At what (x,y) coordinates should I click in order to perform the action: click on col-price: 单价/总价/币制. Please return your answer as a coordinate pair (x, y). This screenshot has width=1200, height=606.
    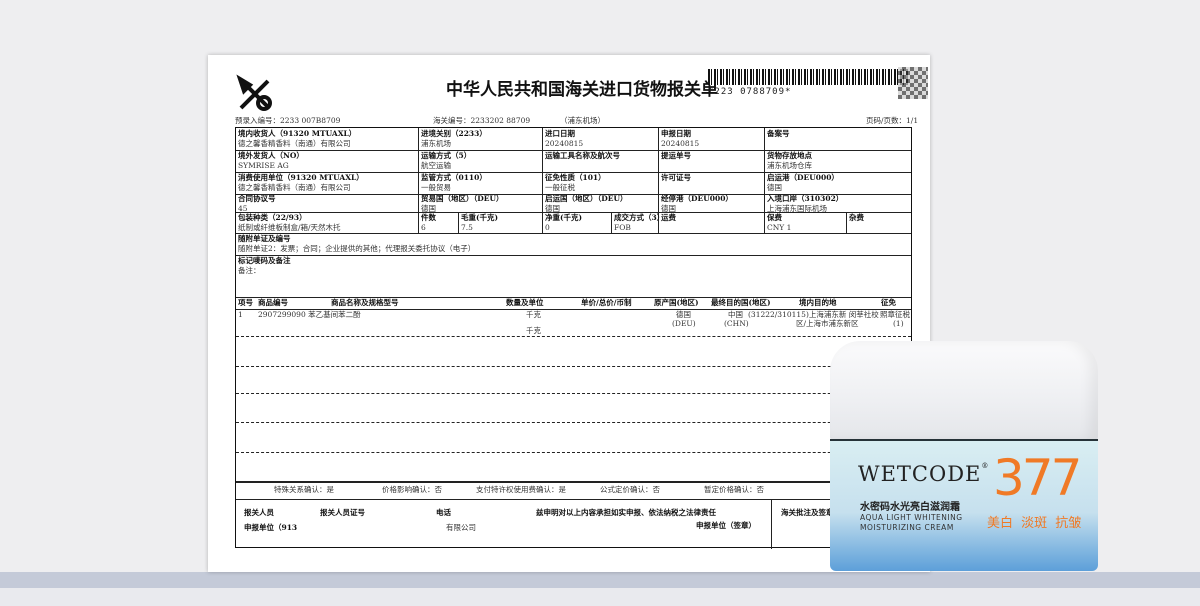
    Looking at the image, I should click on (606, 302).